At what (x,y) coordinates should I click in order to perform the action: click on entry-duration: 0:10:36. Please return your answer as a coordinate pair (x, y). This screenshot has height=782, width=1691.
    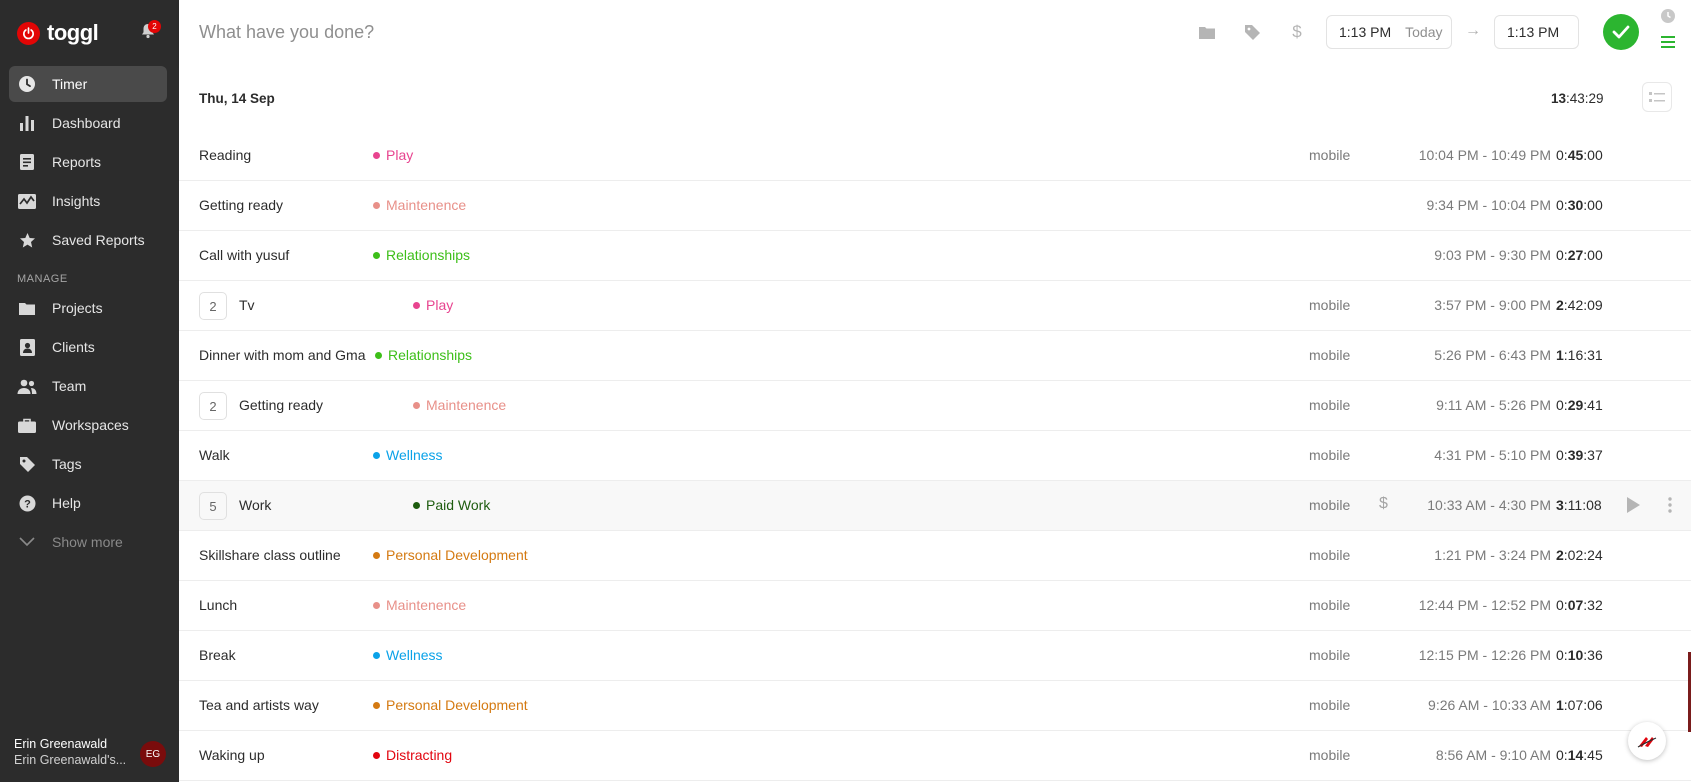
    Looking at the image, I should click on (1579, 655).